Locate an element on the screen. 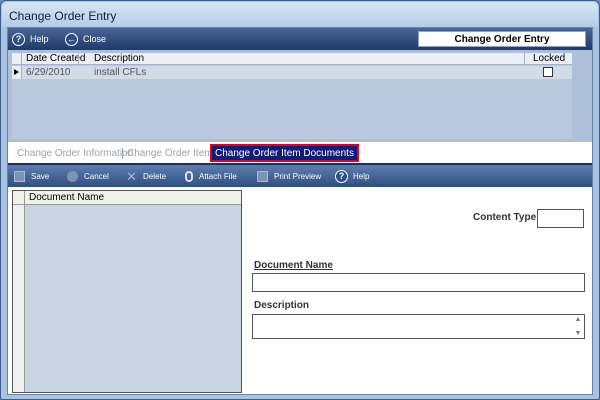 The height and width of the screenshot is (400, 600). cancel-icon is located at coordinates (72, 176).